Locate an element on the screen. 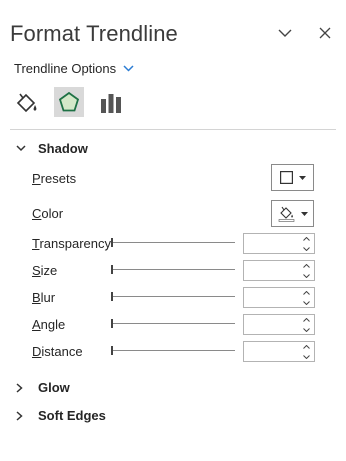  glow-heading: Glow is located at coordinates (54, 387).